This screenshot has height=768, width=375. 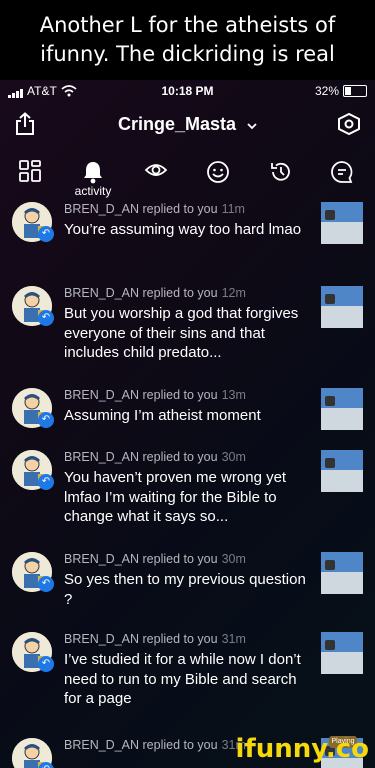 I want to click on notification-time: 11m, so click(x=233, y=209).